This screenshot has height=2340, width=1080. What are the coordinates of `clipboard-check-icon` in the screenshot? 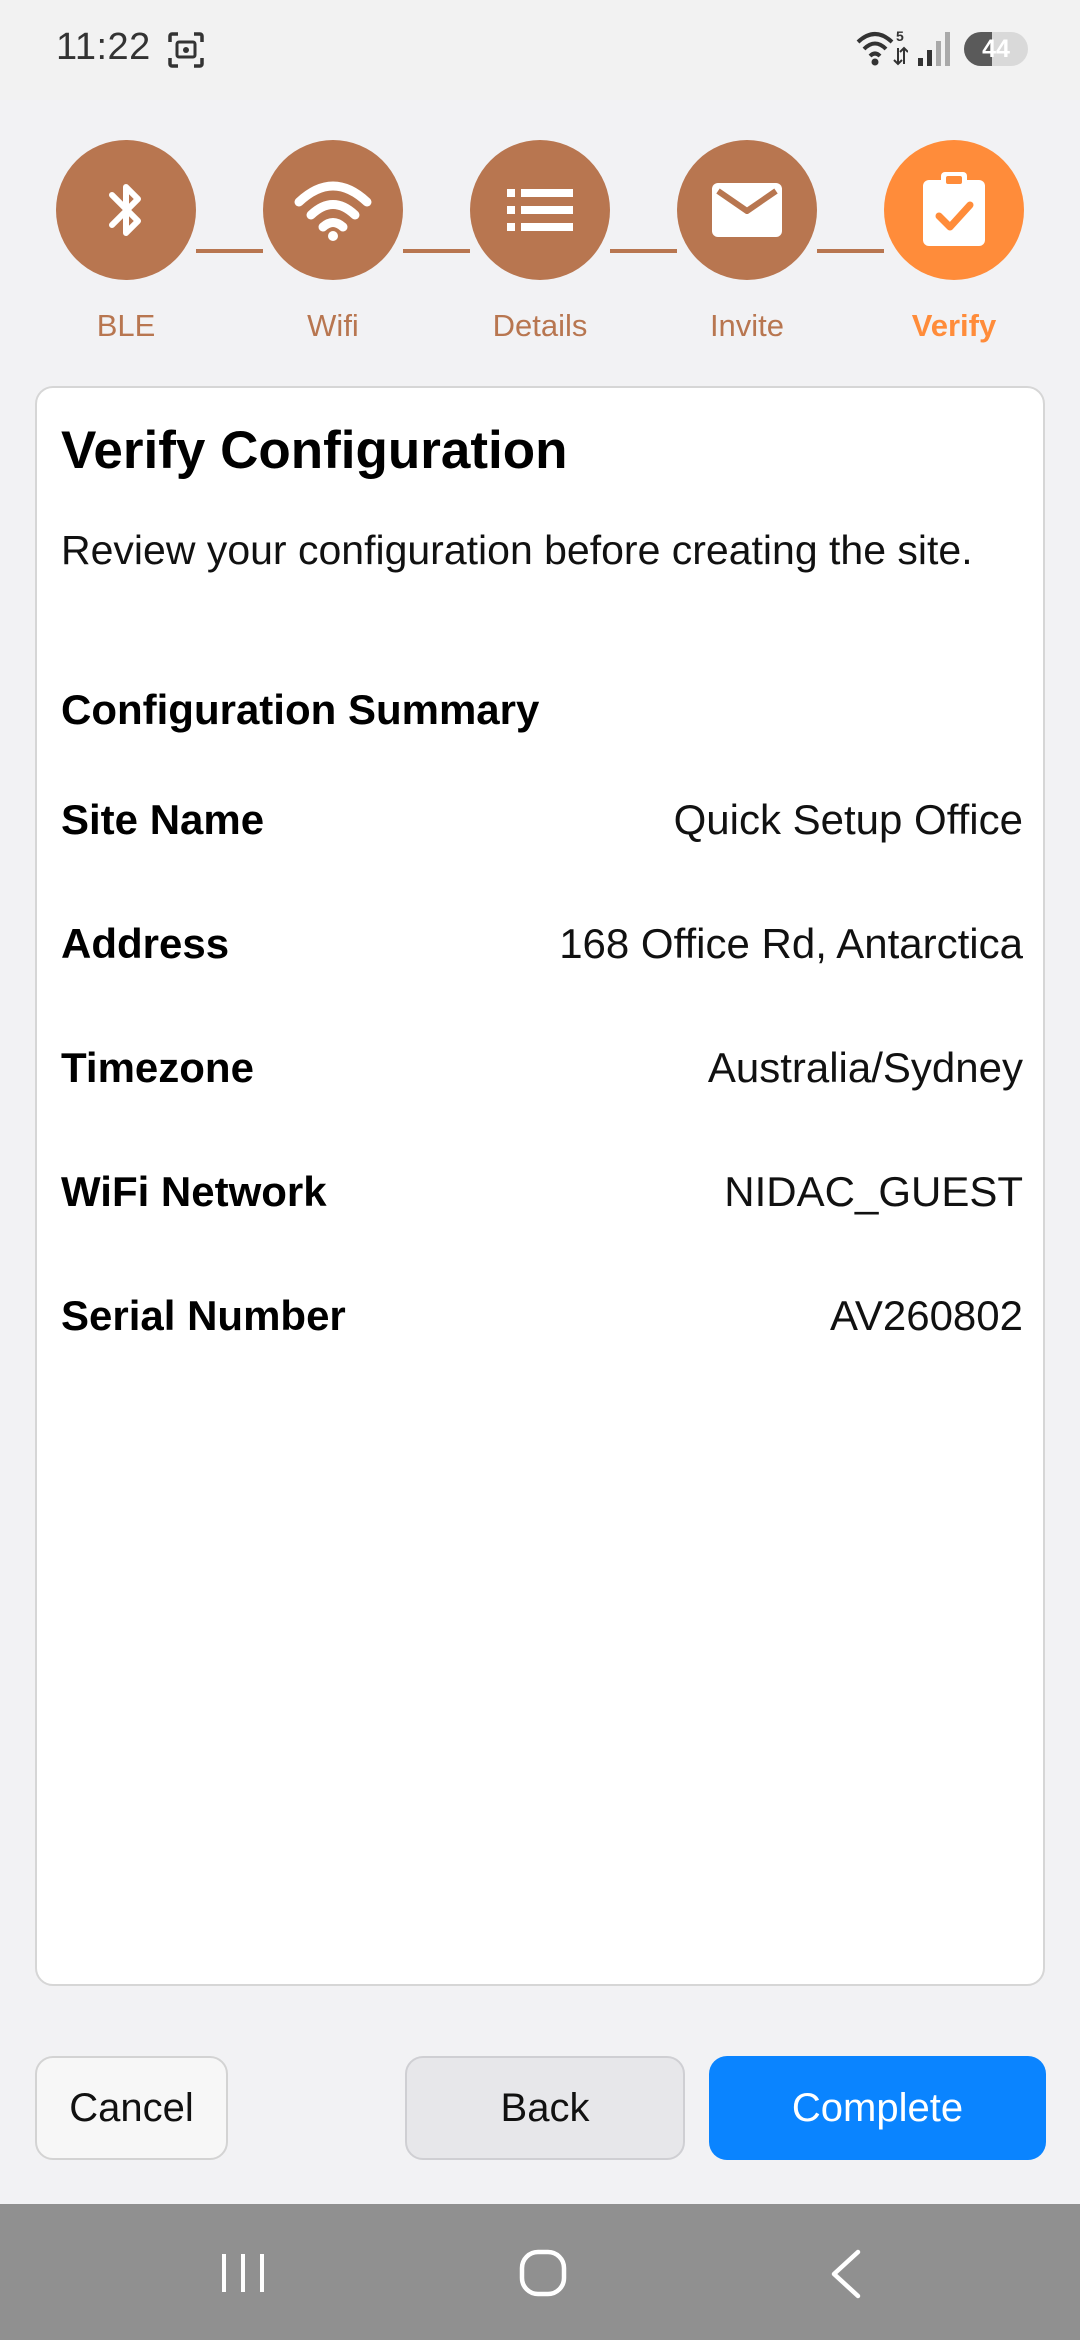 It's located at (954, 209).